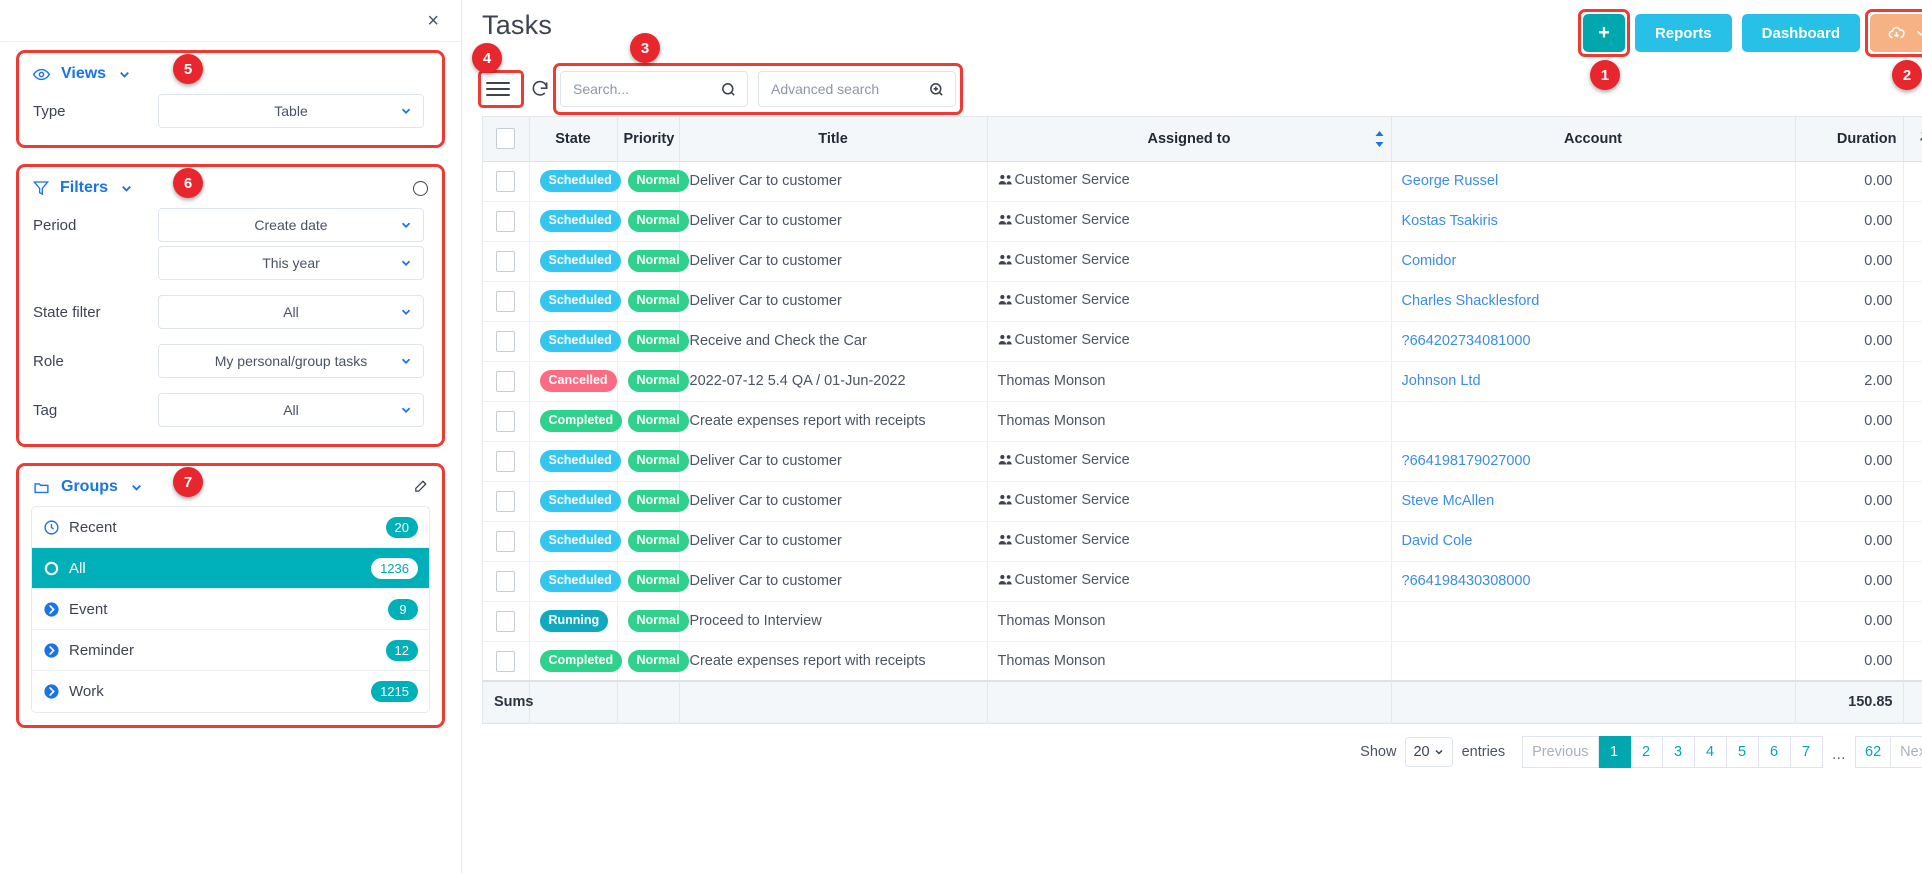  Describe the element at coordinates (846, 89) in the screenshot. I see `advanced-search-input` at that location.